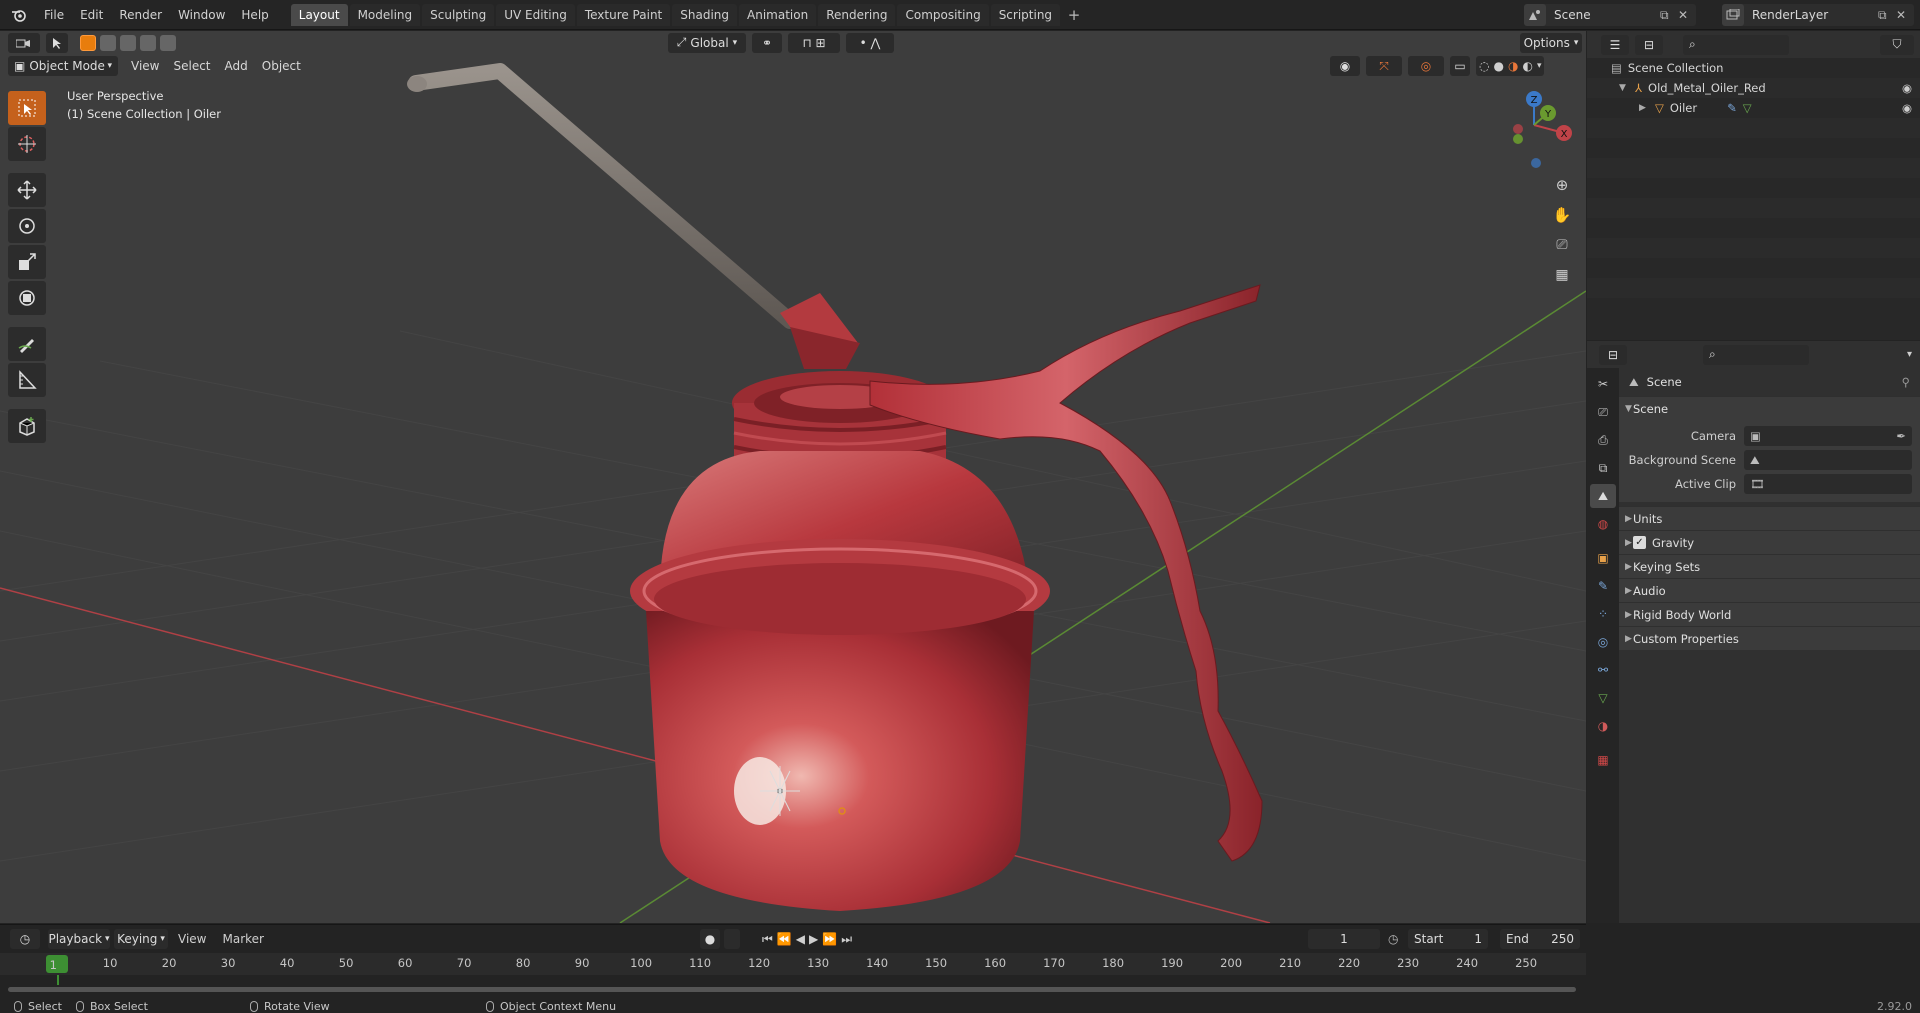 The height and width of the screenshot is (1013, 1920). Describe the element at coordinates (1603, 670) in the screenshot. I see `constraints-tab-icon: ⚯` at that location.